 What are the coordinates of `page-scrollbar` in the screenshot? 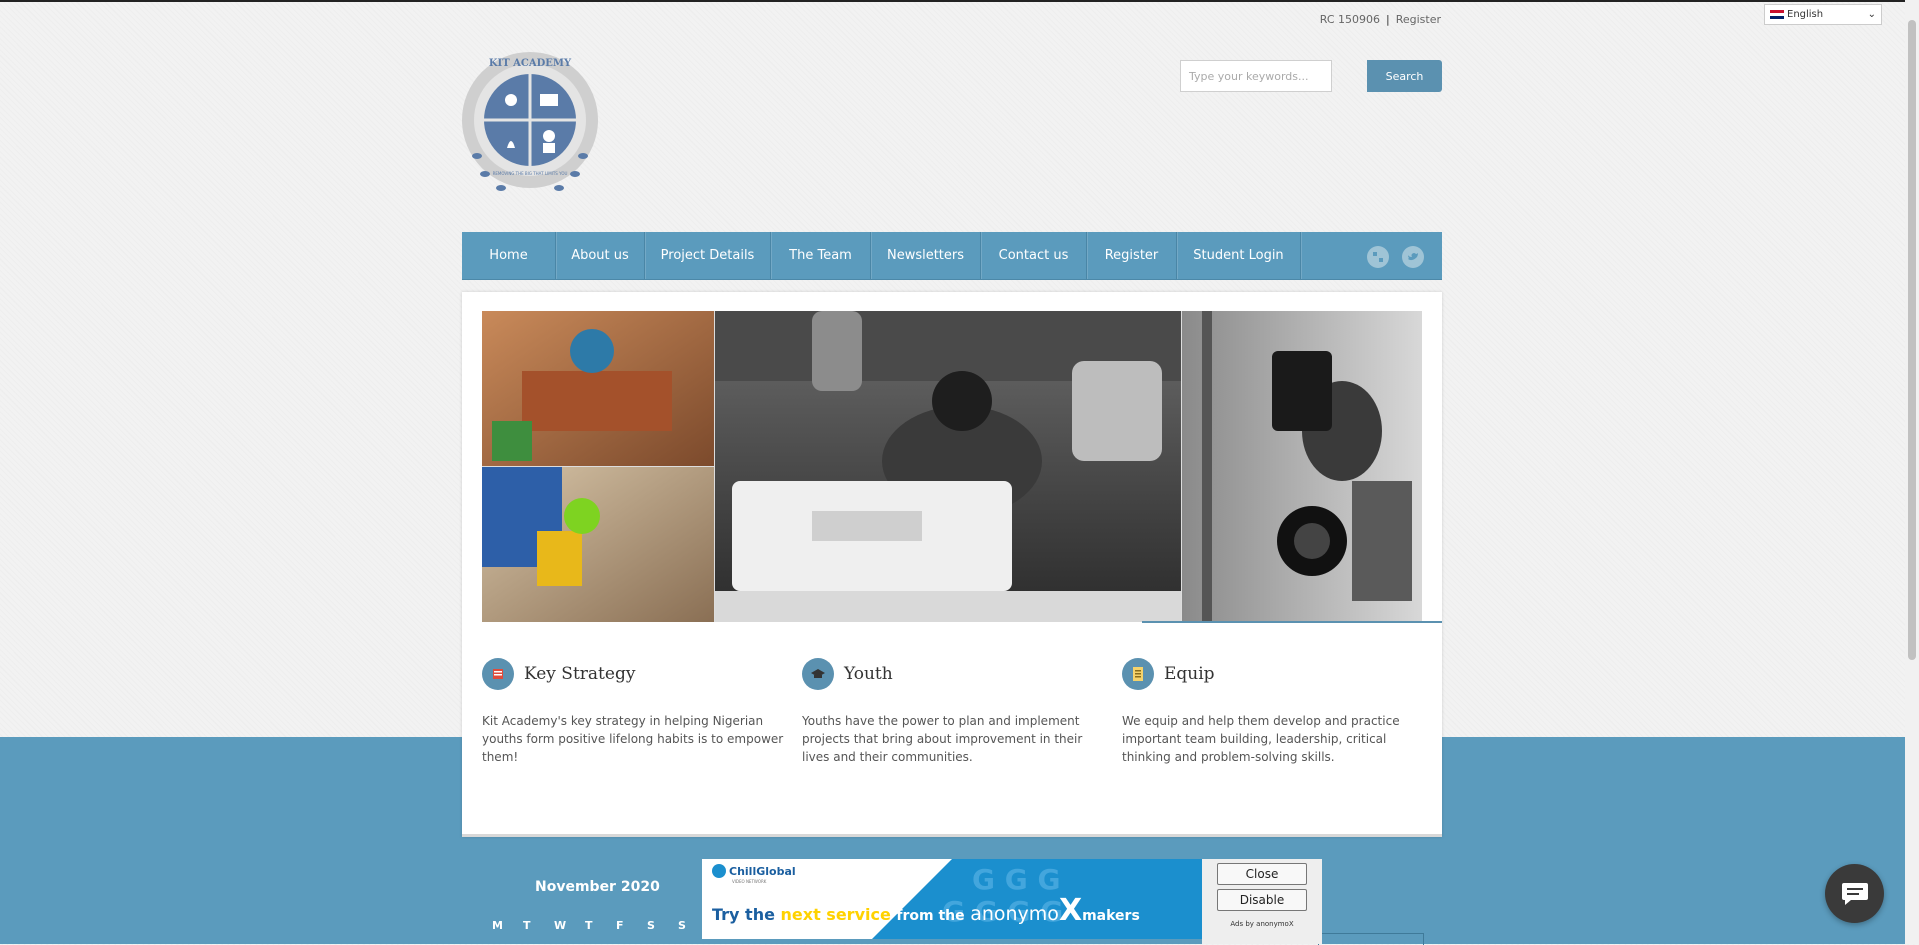 It's located at (1912, 472).